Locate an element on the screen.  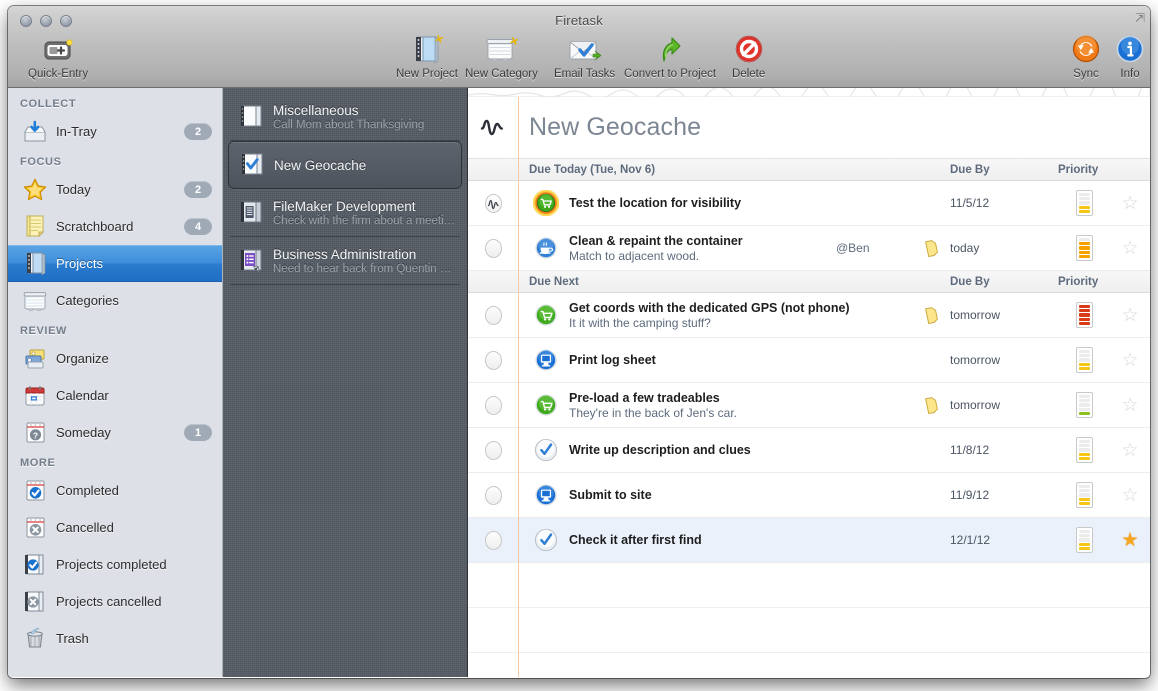
sidebar-item-label: Scratchboard is located at coordinates (95, 226).